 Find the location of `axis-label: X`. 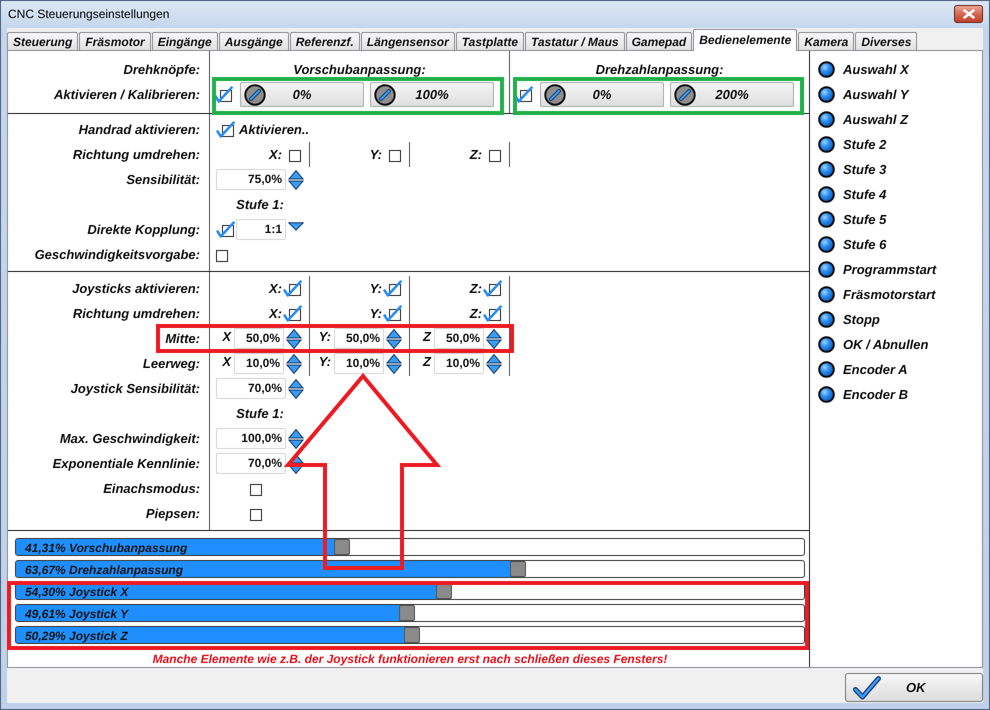

axis-label: X is located at coordinates (226, 361).